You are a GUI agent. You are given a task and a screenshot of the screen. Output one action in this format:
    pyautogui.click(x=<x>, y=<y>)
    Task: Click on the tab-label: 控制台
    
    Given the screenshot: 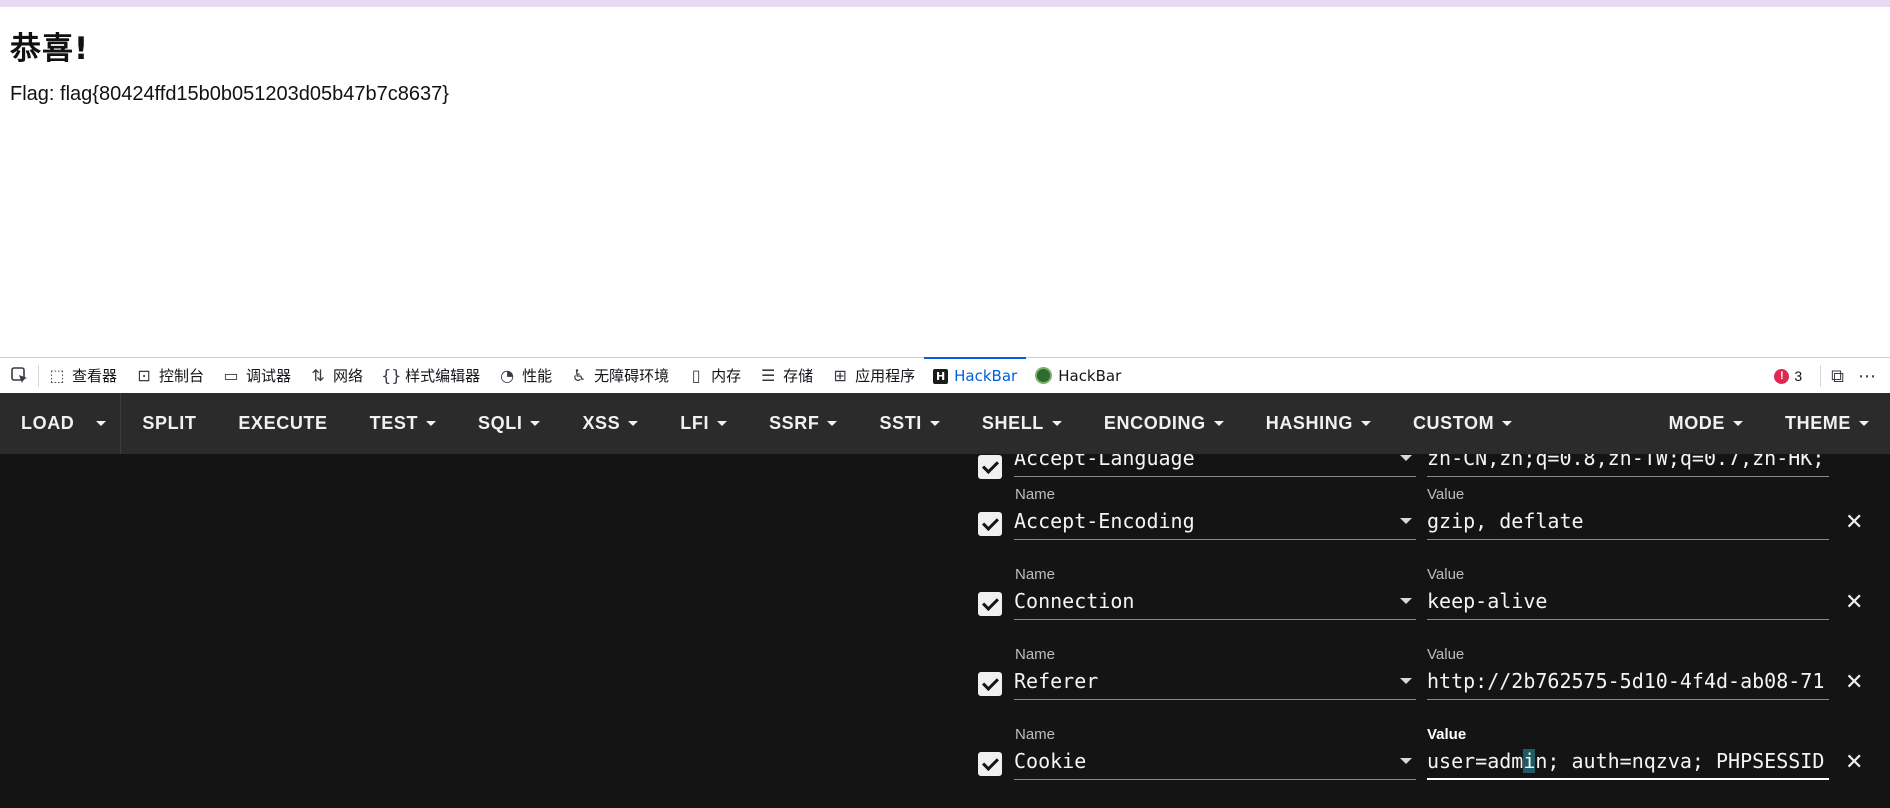 What is the action you would take?
    pyautogui.click(x=182, y=376)
    